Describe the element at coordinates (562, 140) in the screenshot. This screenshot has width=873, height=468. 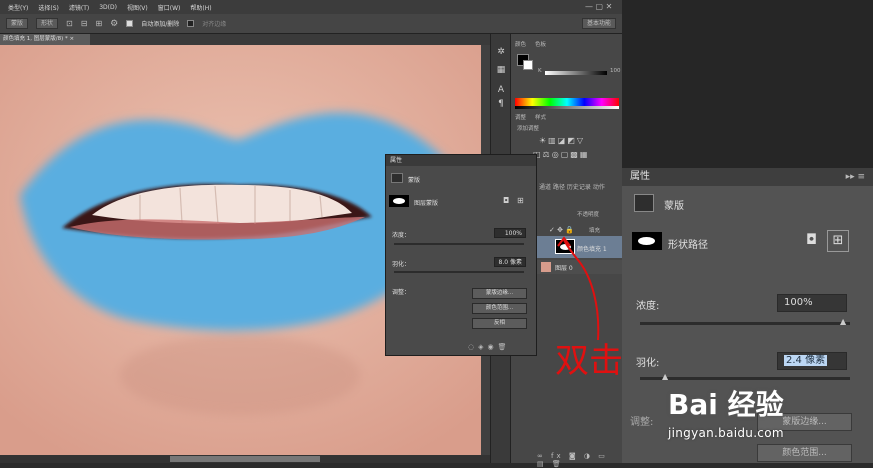
I see `adjustment-icons-row1: ☀▥◪◩▽` at that location.